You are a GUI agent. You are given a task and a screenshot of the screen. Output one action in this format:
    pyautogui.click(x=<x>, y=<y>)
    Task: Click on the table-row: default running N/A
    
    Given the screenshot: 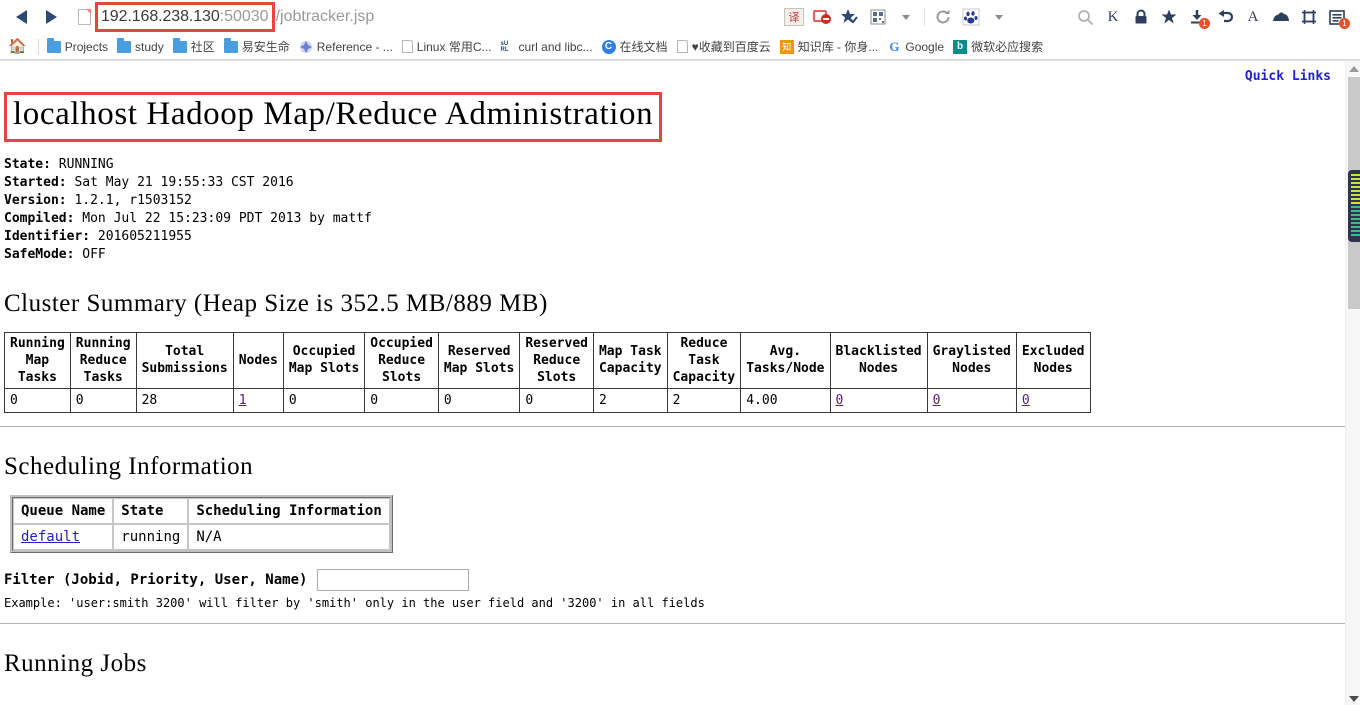 What is the action you would take?
    pyautogui.click(x=201, y=536)
    